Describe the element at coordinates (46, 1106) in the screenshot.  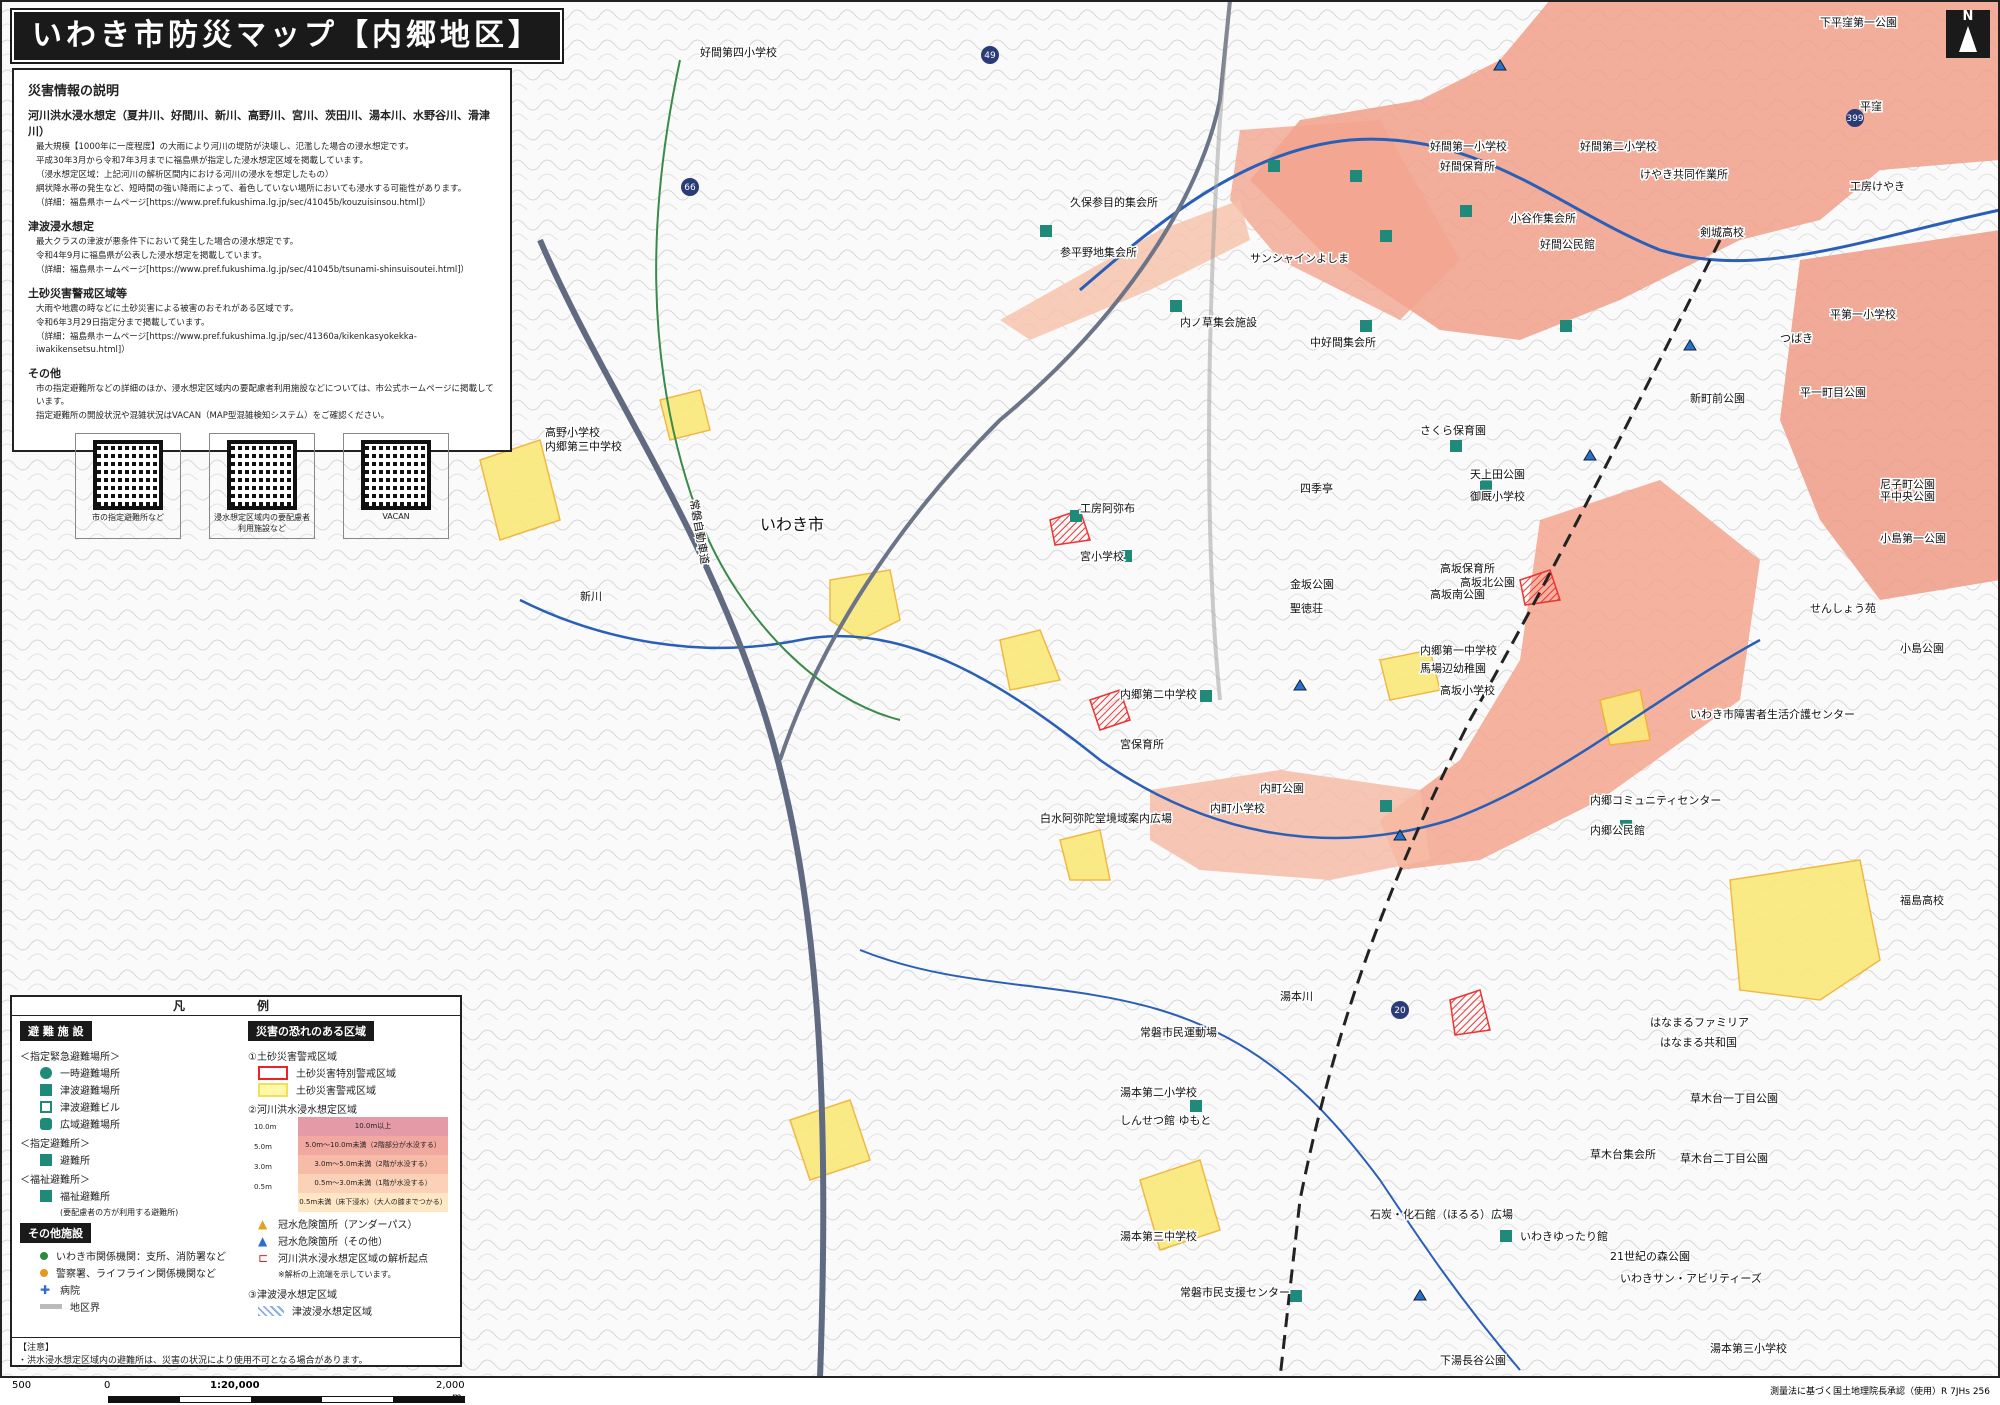
I see `tsunami-building-icon` at that location.